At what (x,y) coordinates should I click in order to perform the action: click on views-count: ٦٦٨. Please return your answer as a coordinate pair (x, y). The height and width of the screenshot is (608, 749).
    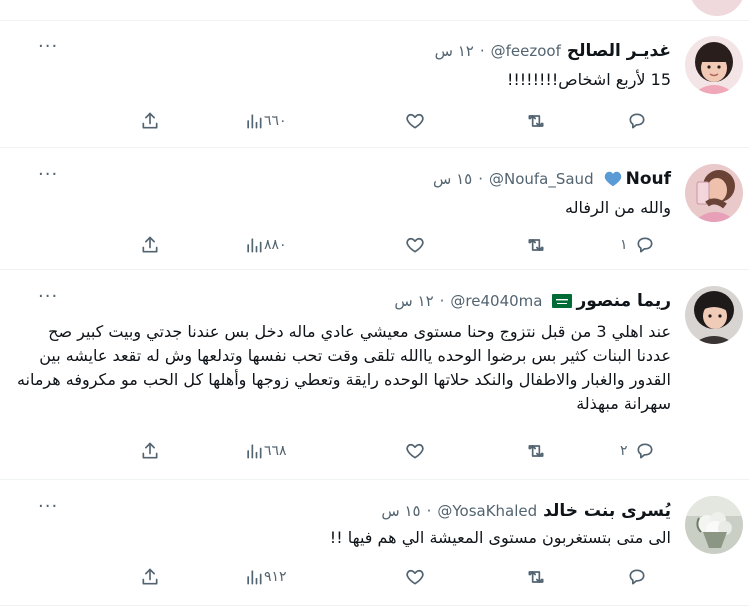
    Looking at the image, I should click on (275, 451).